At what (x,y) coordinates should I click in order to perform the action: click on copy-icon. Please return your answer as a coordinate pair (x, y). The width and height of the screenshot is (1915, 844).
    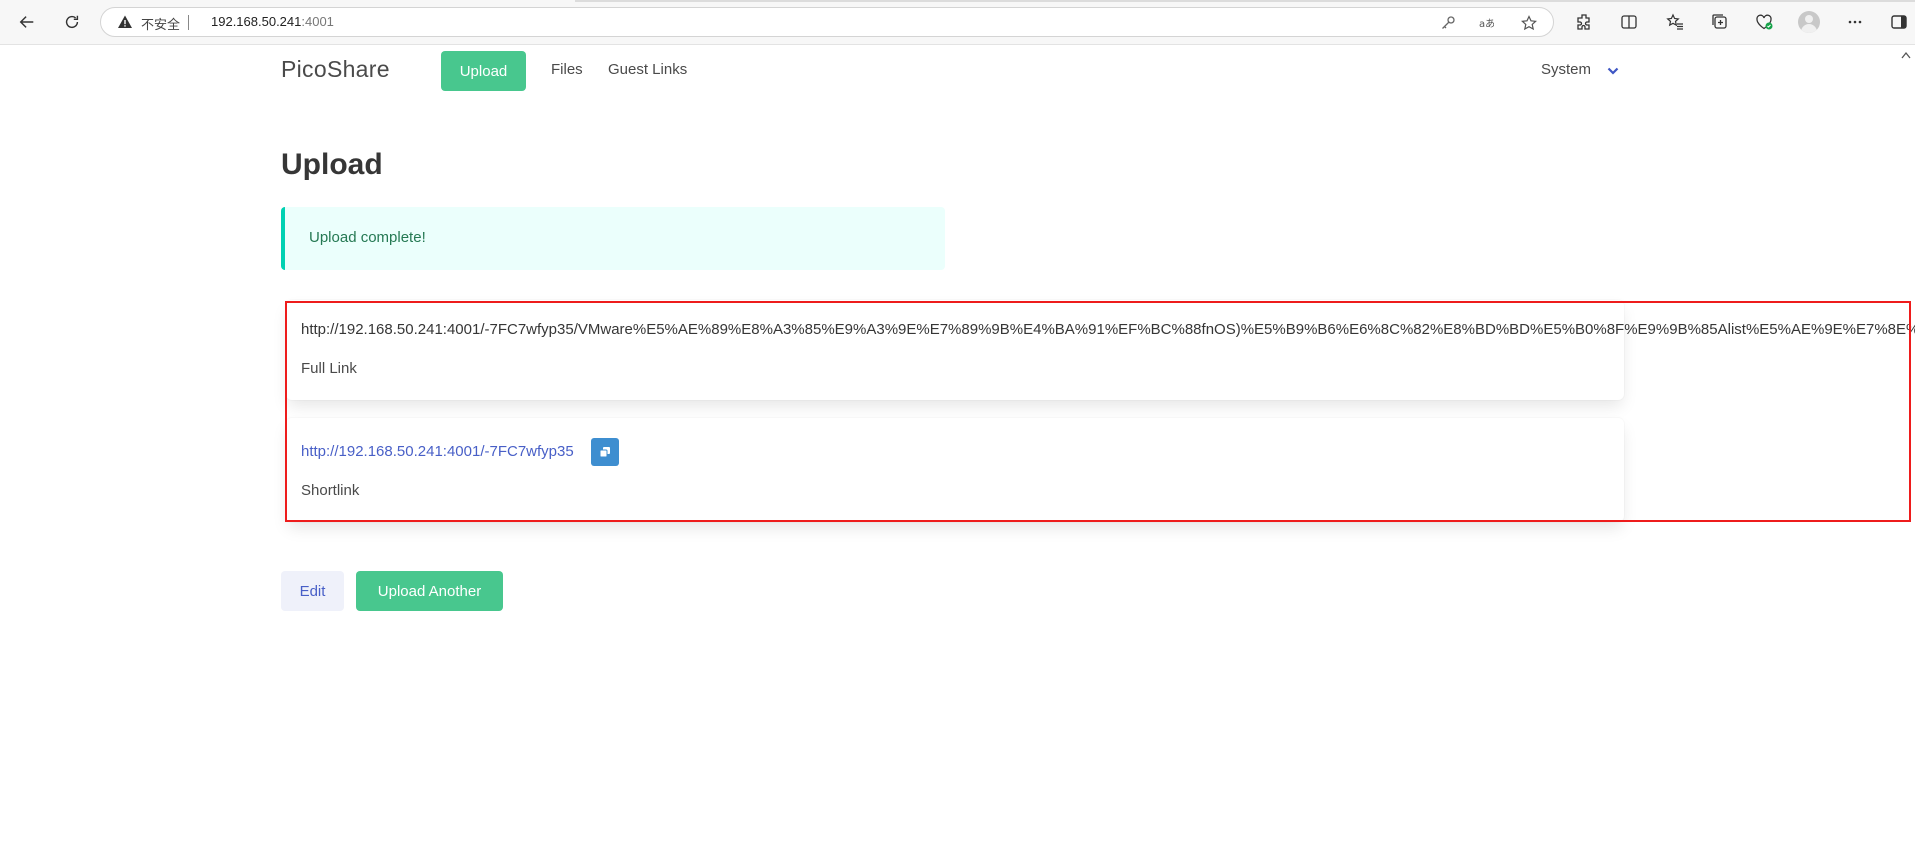
    Looking at the image, I should click on (604, 452).